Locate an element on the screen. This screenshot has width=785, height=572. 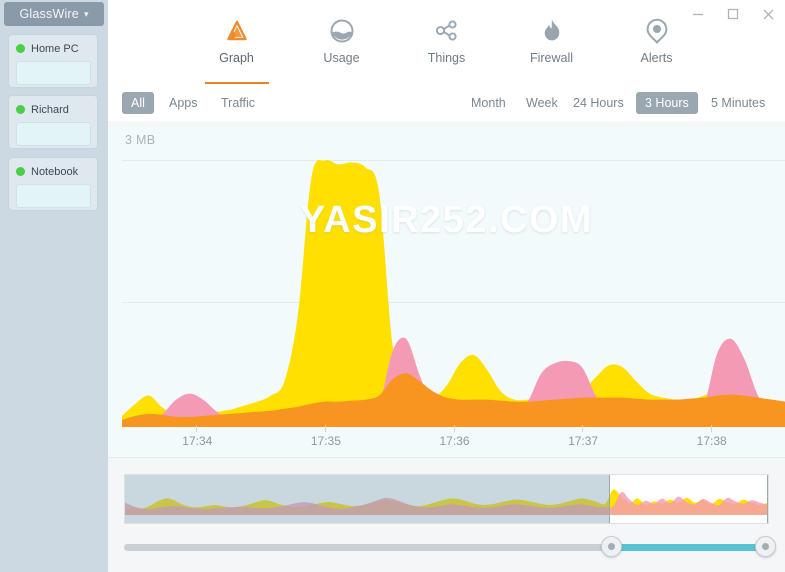
selection-edge-right is located at coordinates (767, 499).